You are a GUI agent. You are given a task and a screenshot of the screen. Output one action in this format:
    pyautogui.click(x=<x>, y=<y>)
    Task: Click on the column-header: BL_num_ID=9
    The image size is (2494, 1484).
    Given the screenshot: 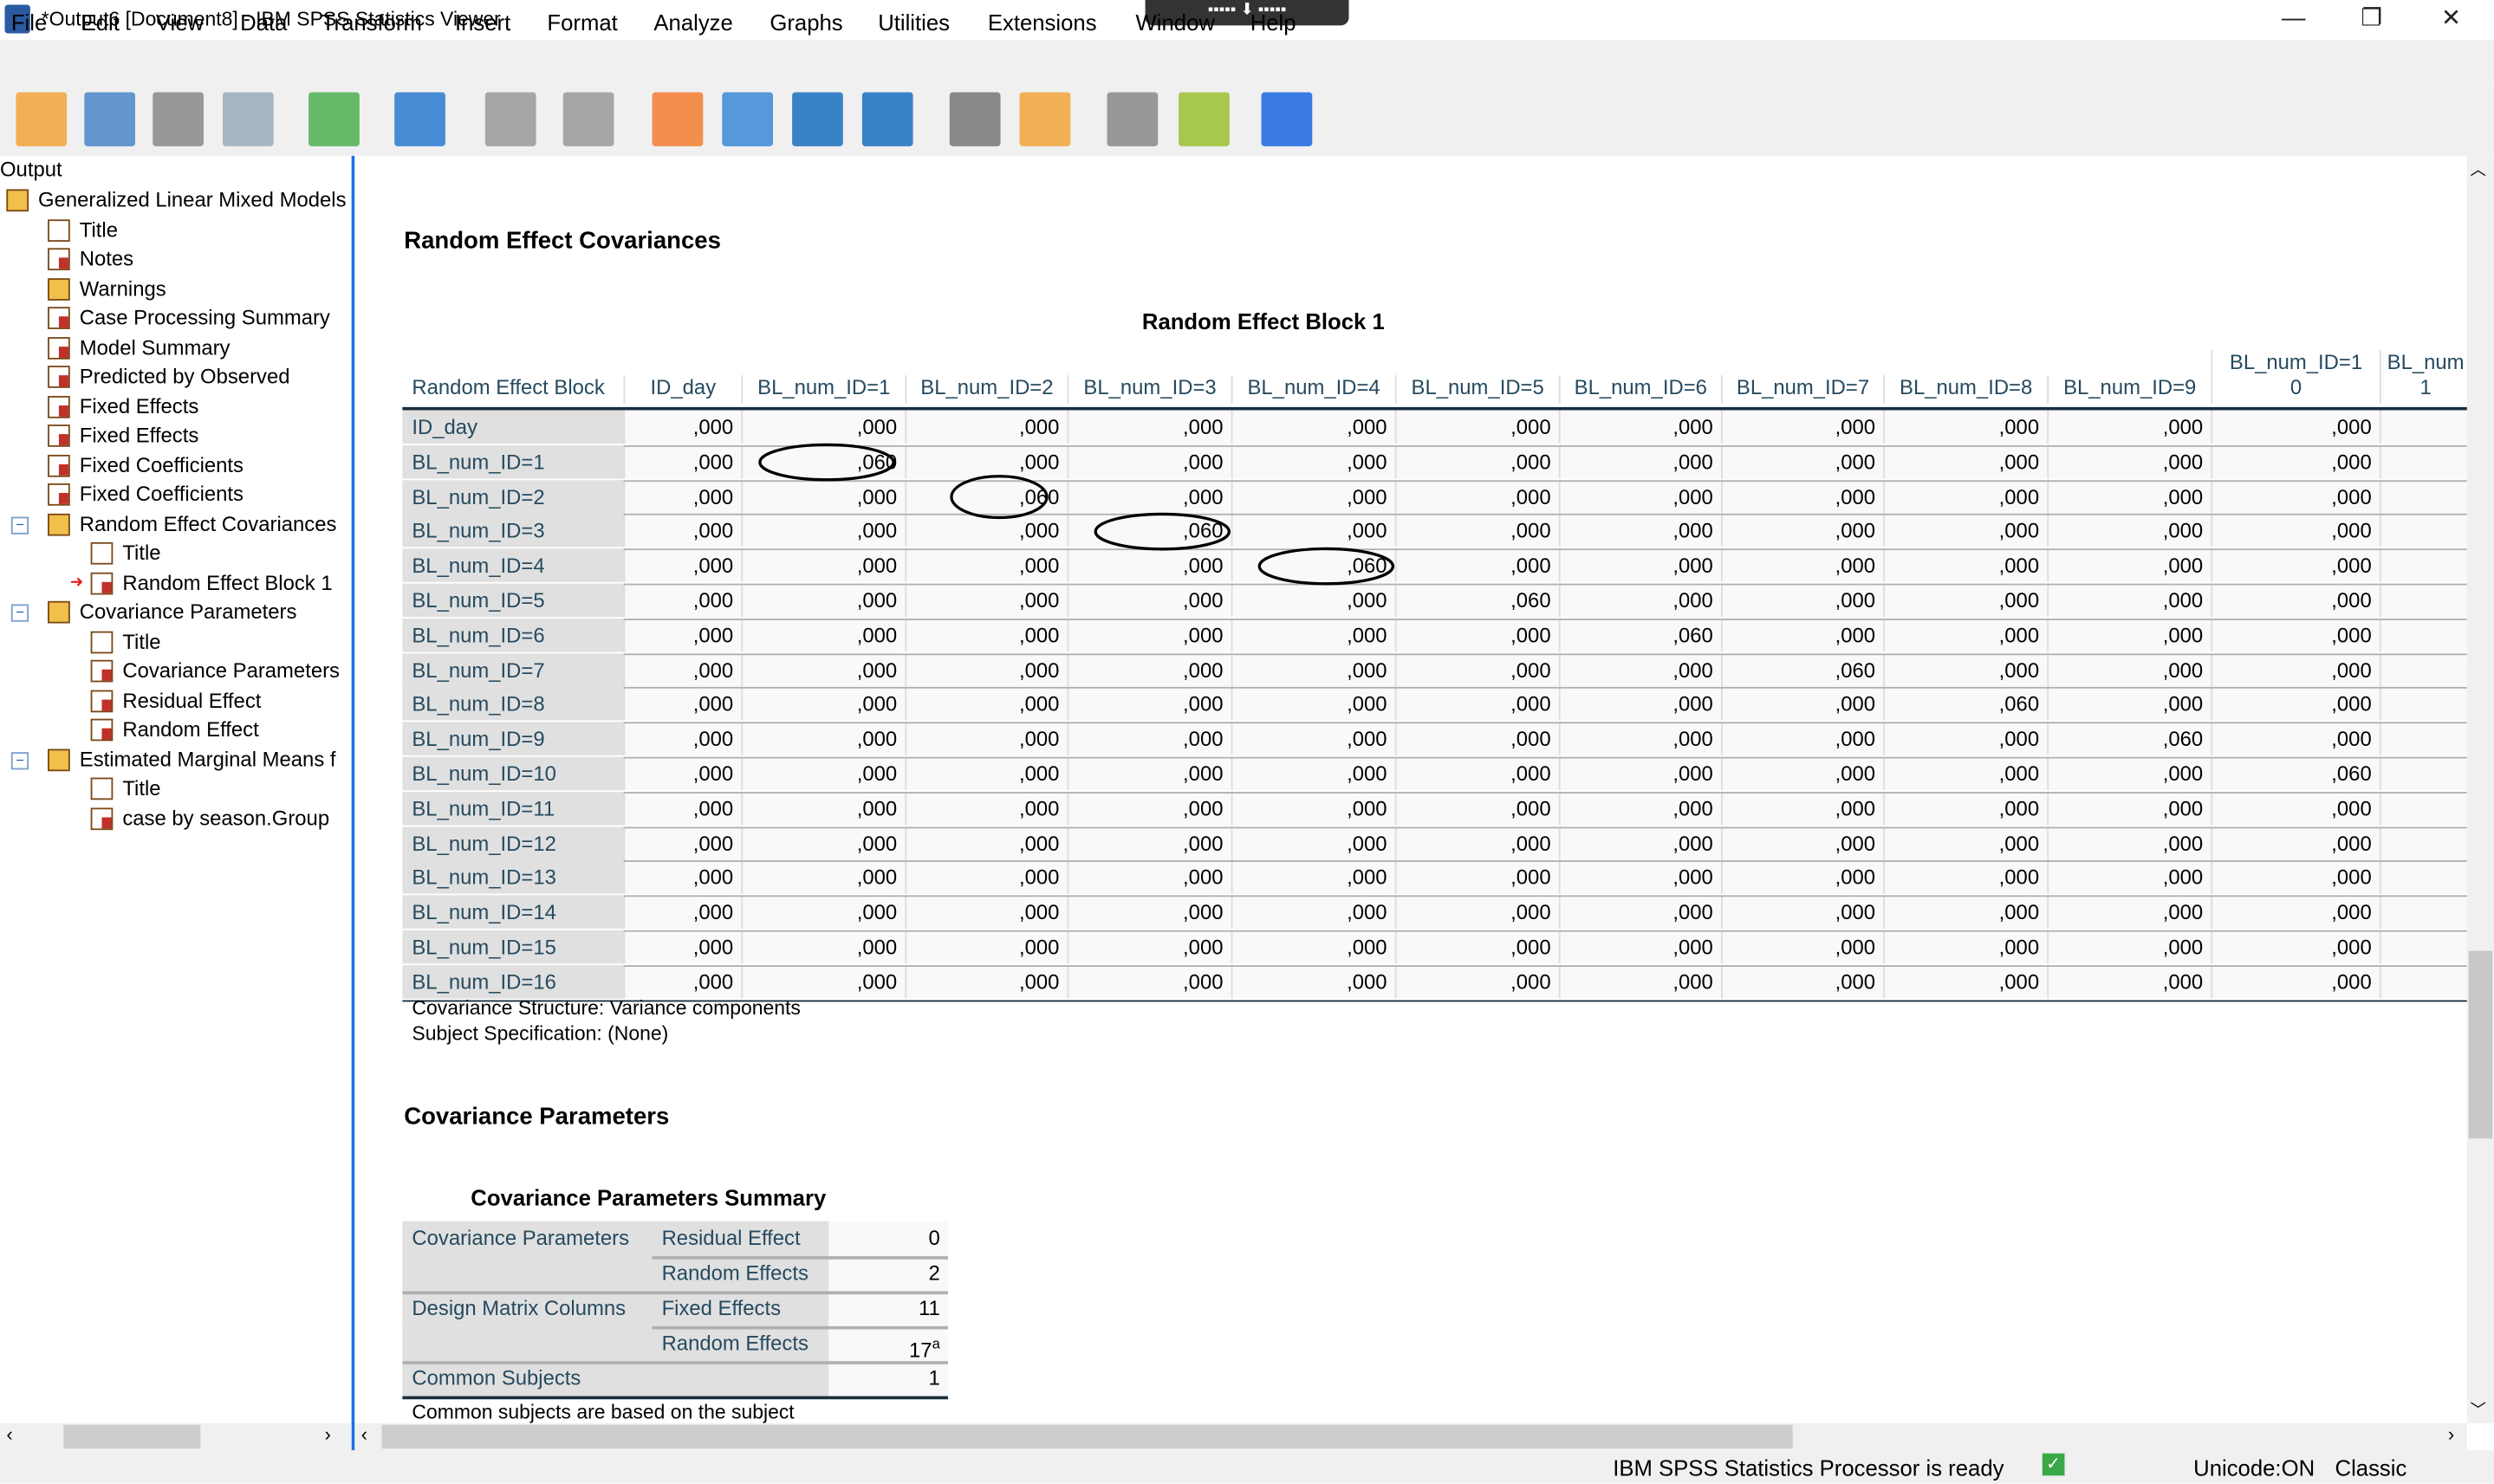 What is the action you would take?
    pyautogui.click(x=2129, y=390)
    